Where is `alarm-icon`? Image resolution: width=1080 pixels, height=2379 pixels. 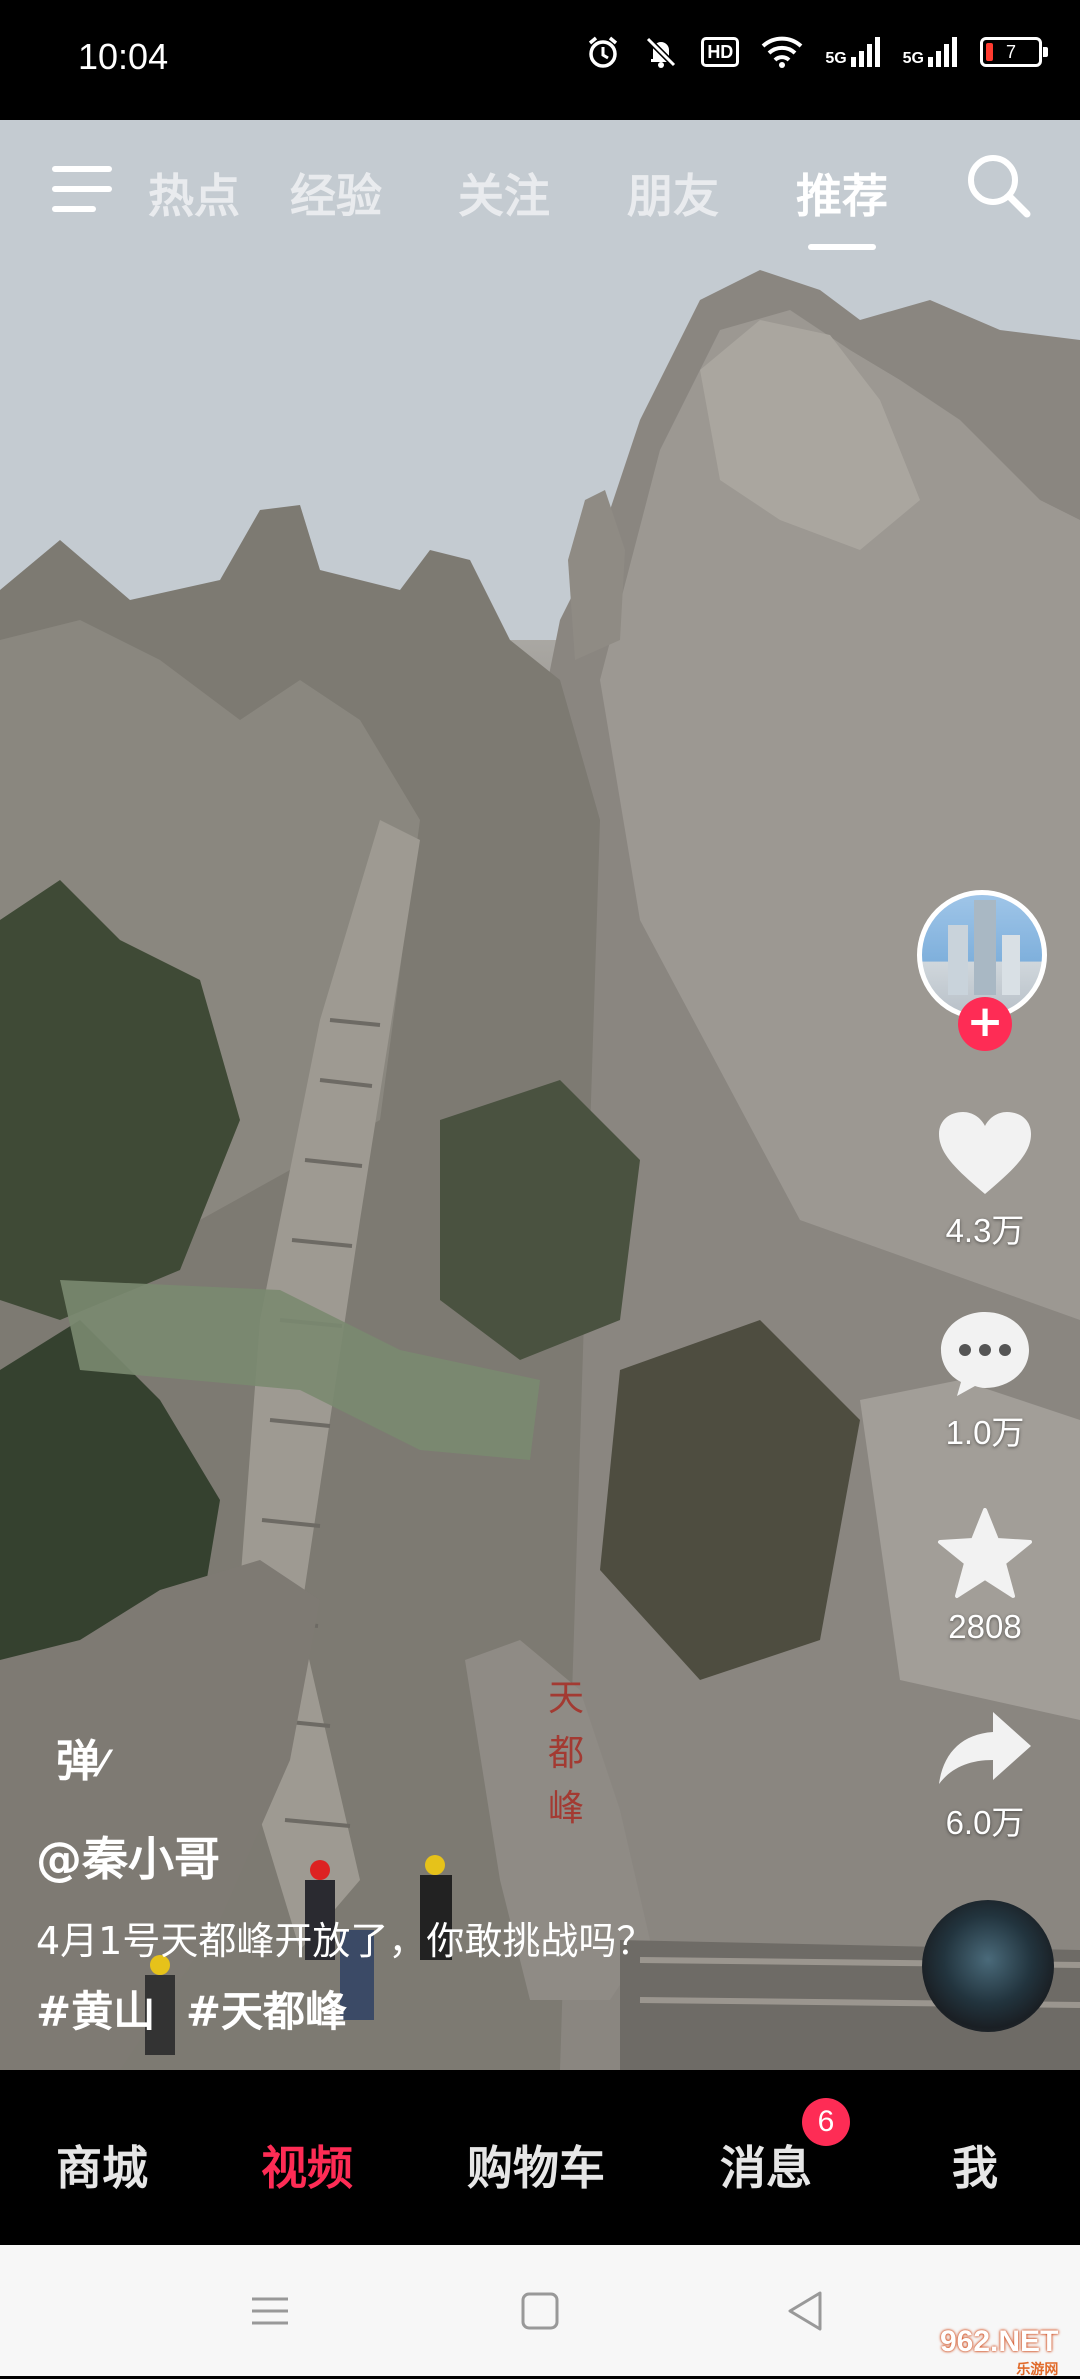 alarm-icon is located at coordinates (603, 52).